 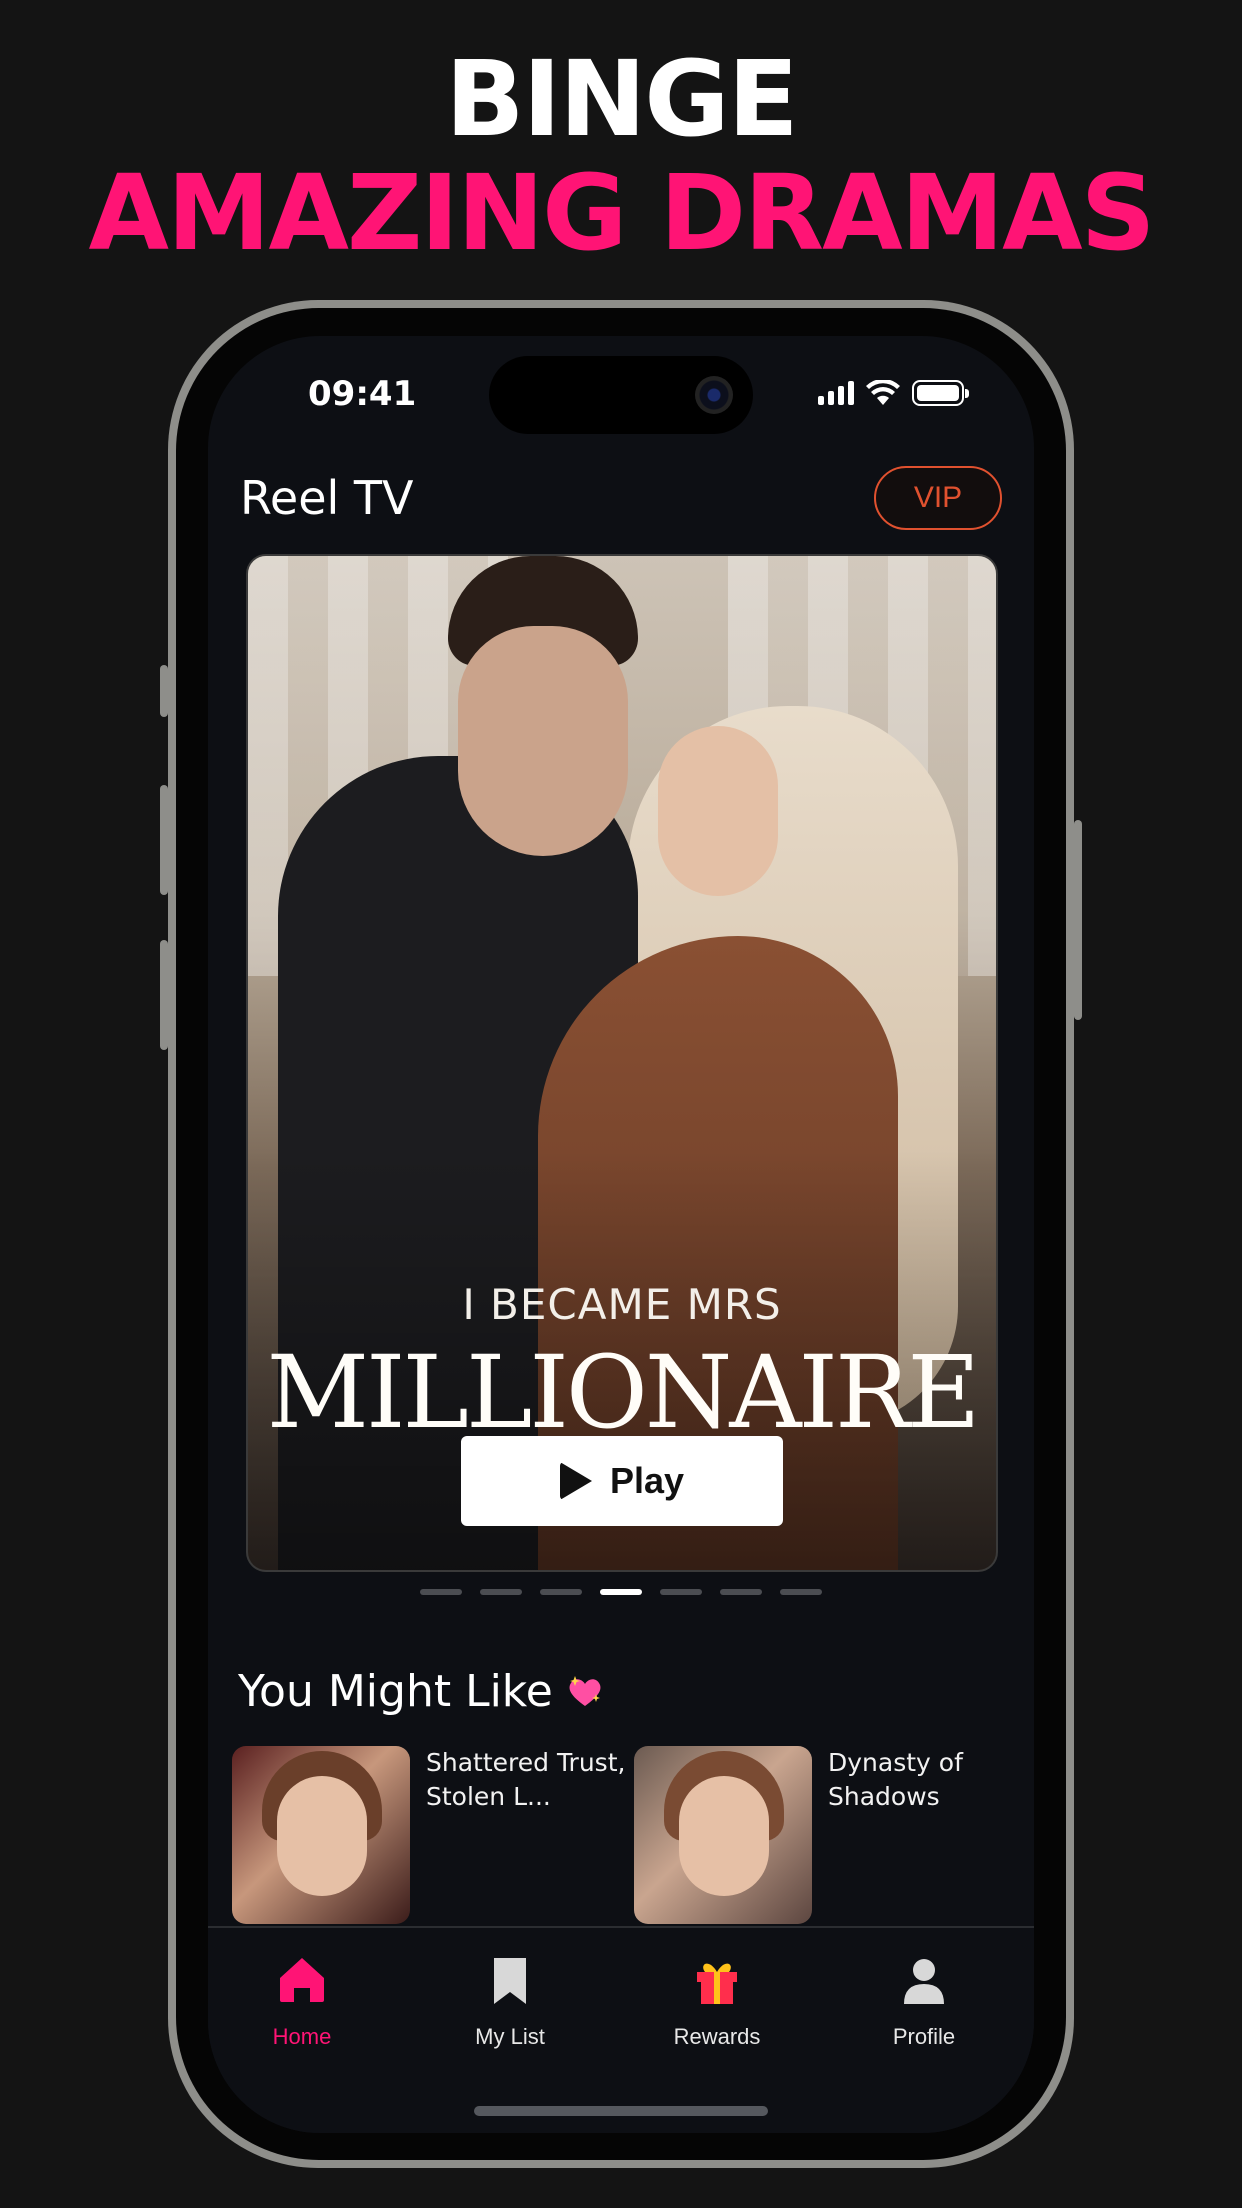 What do you see at coordinates (895, 1779) in the screenshot?
I see `recommendation-title: Dynasty of Shadows` at bounding box center [895, 1779].